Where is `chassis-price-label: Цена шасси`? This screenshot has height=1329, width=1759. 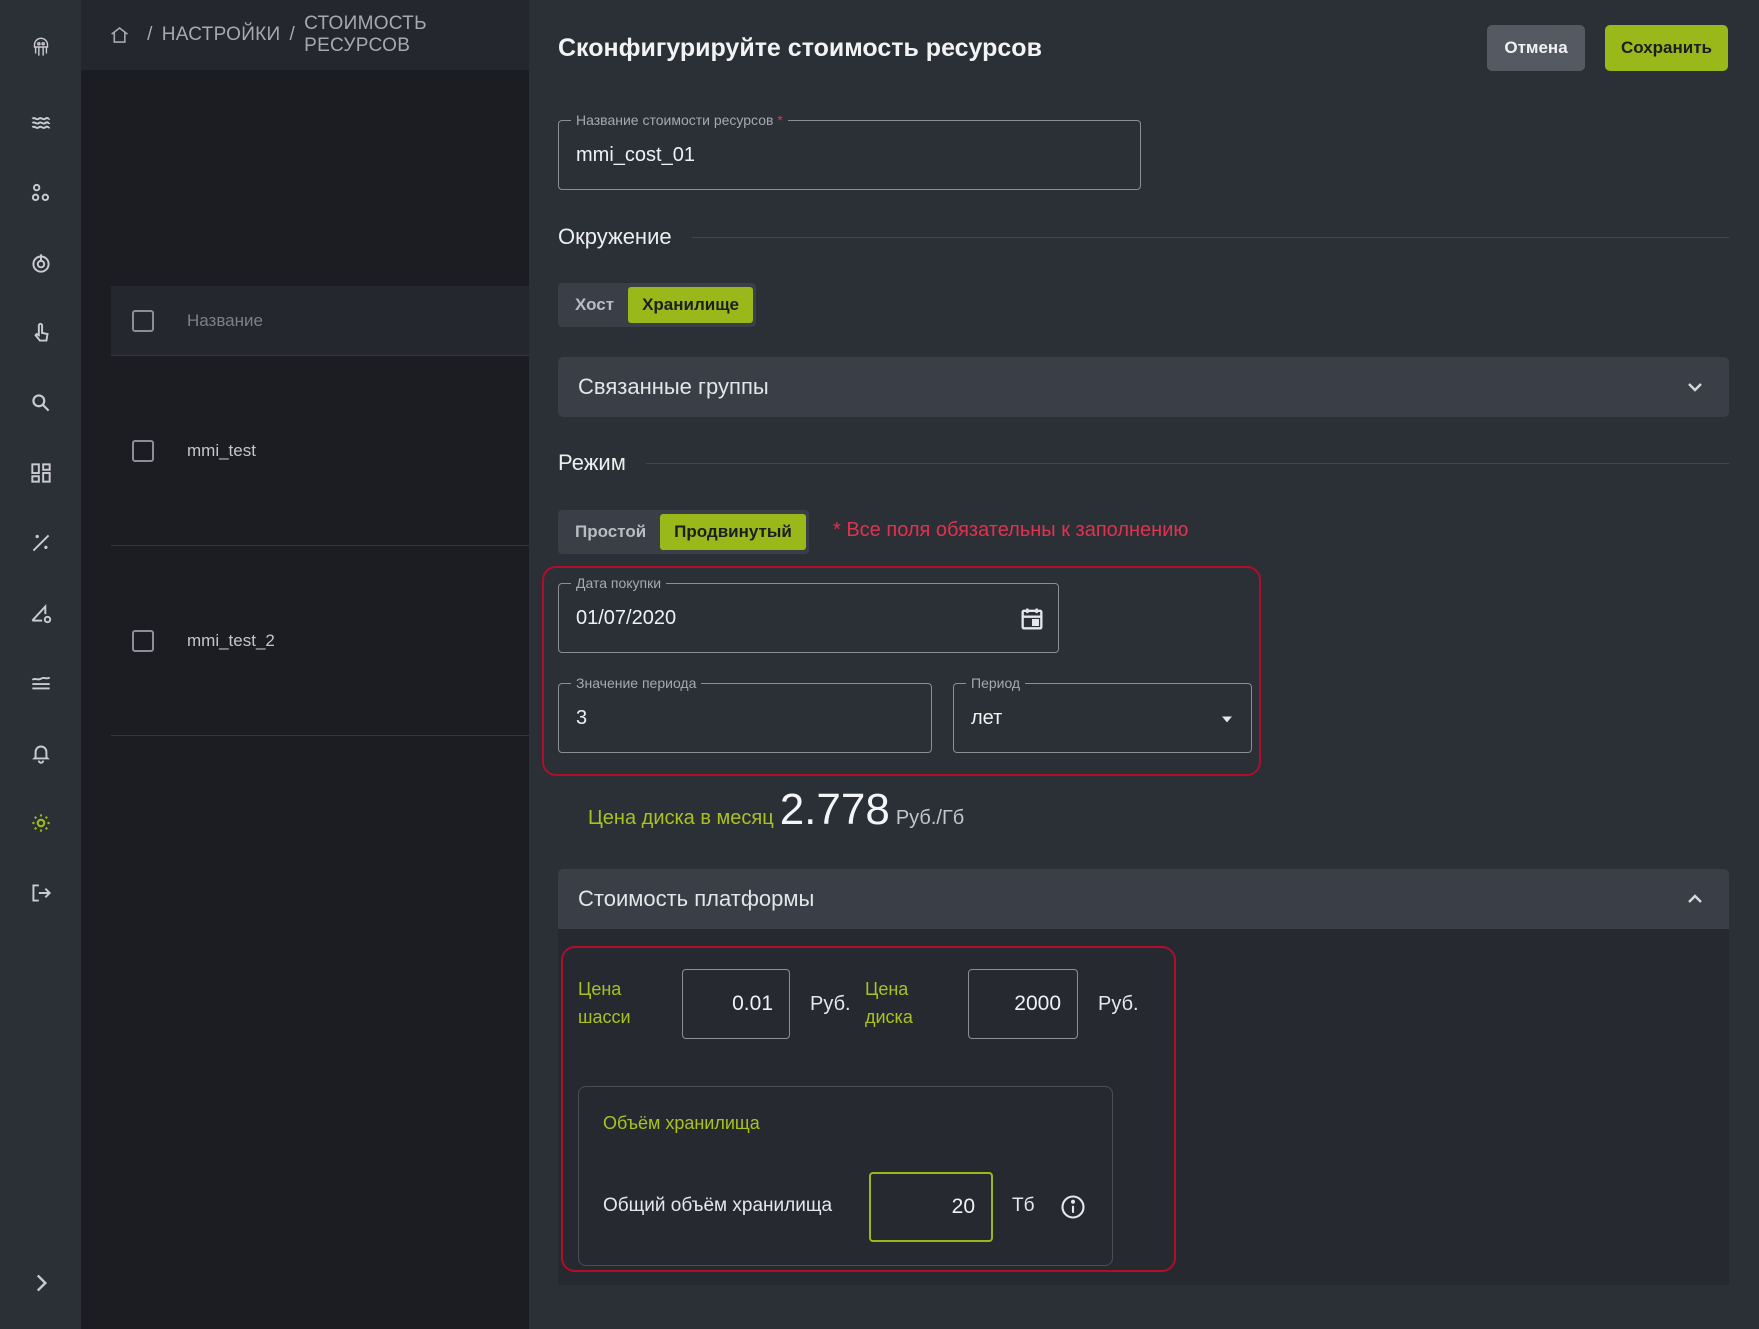 chassis-price-label: Цена шасси is located at coordinates (604, 1003).